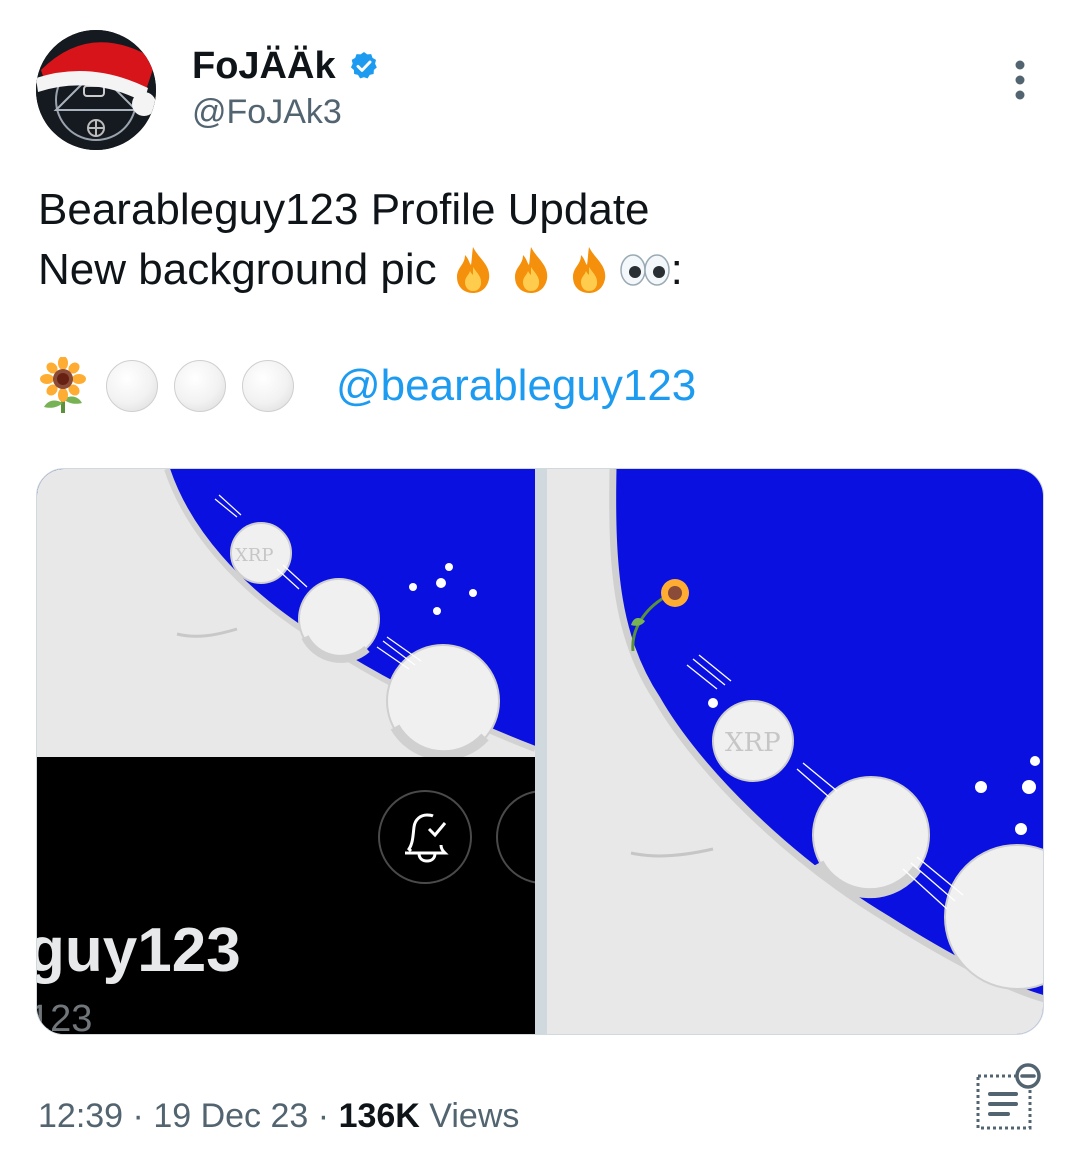 The height and width of the screenshot is (1171, 1073). I want to click on sunflower-emoji, so click(63, 385).